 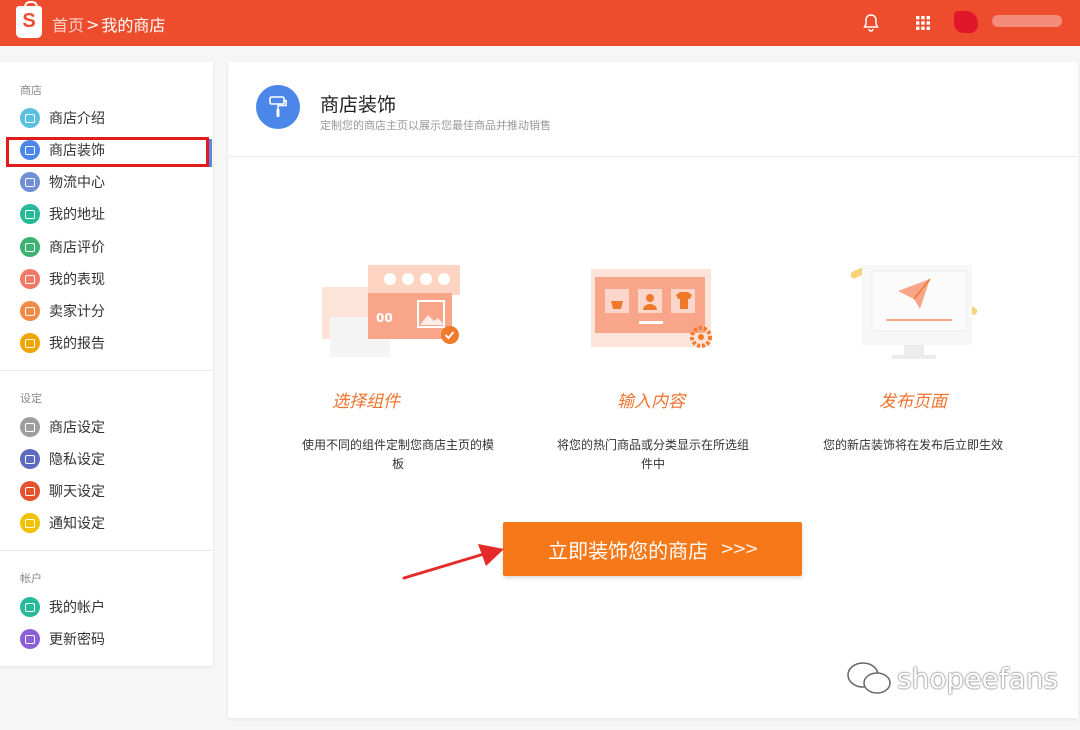 I want to click on sidebar-item-notification-settings: 通知设定, so click(x=62, y=523).